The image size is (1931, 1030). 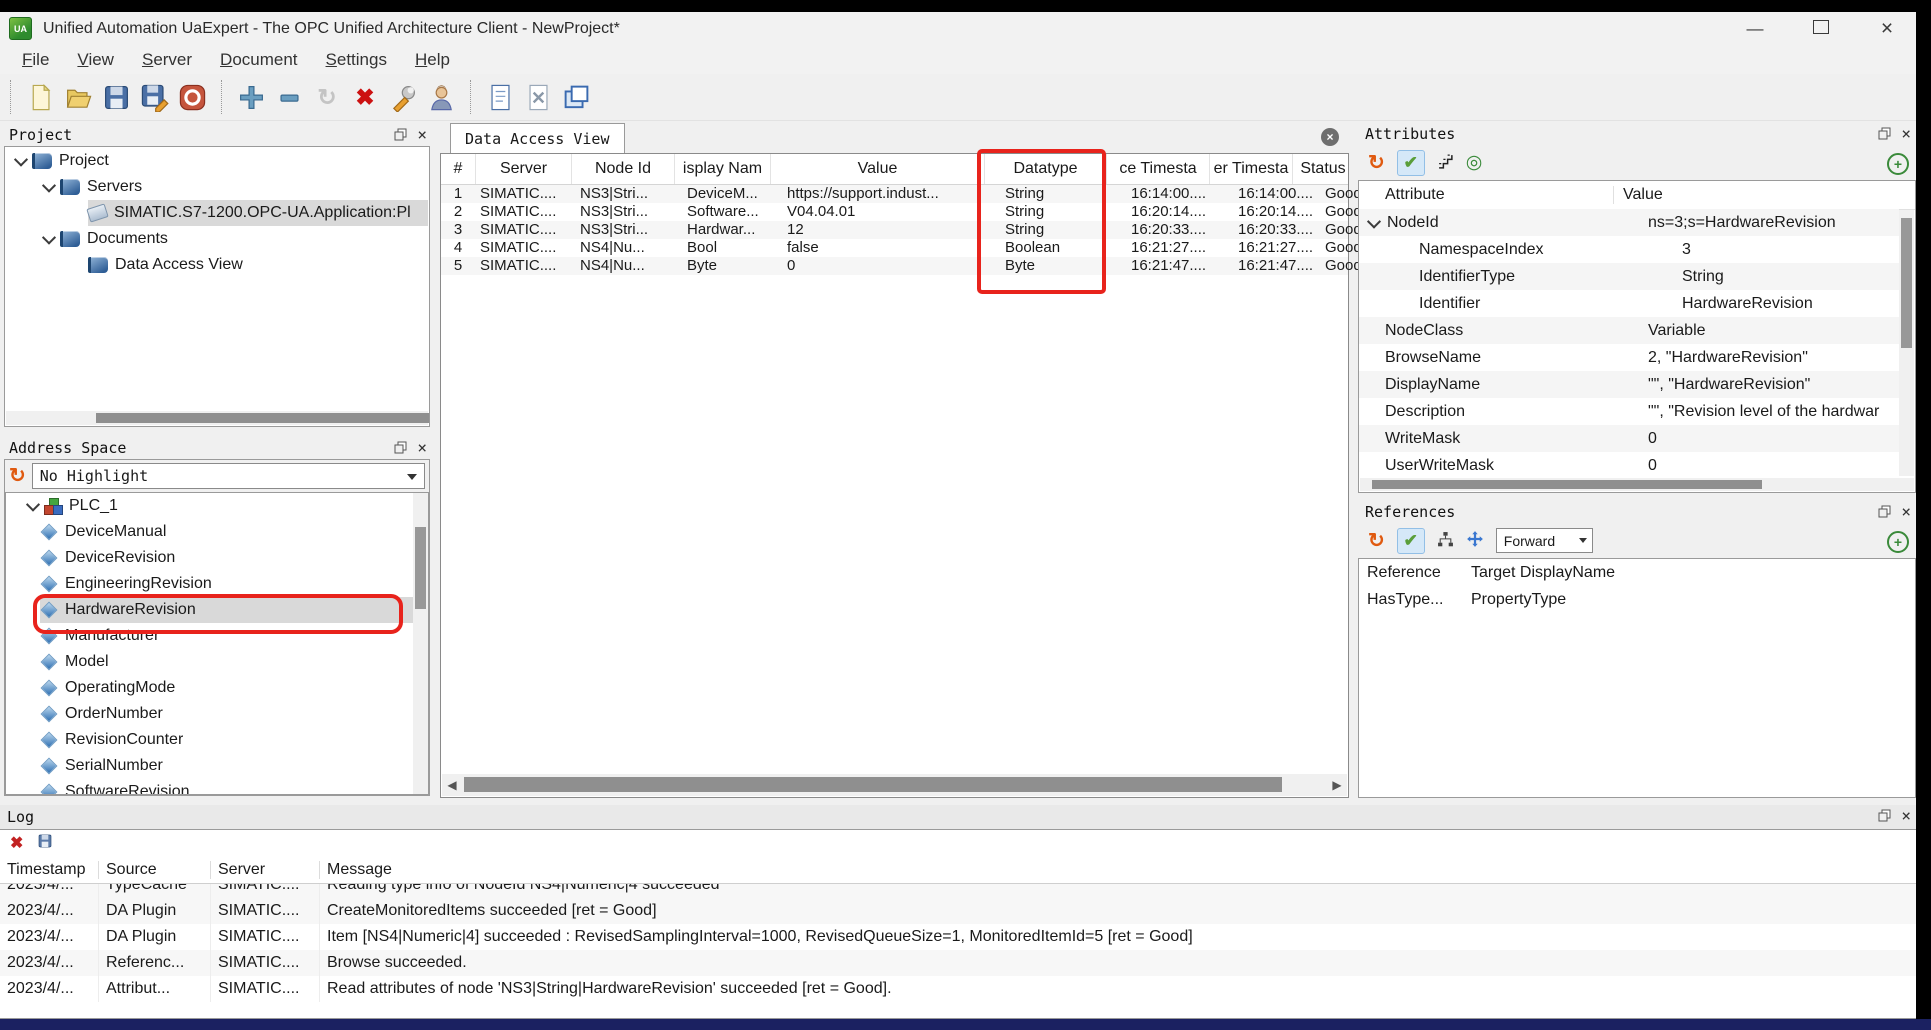 I want to click on attribute-row: WriteMask 0, so click(x=1629, y=438).